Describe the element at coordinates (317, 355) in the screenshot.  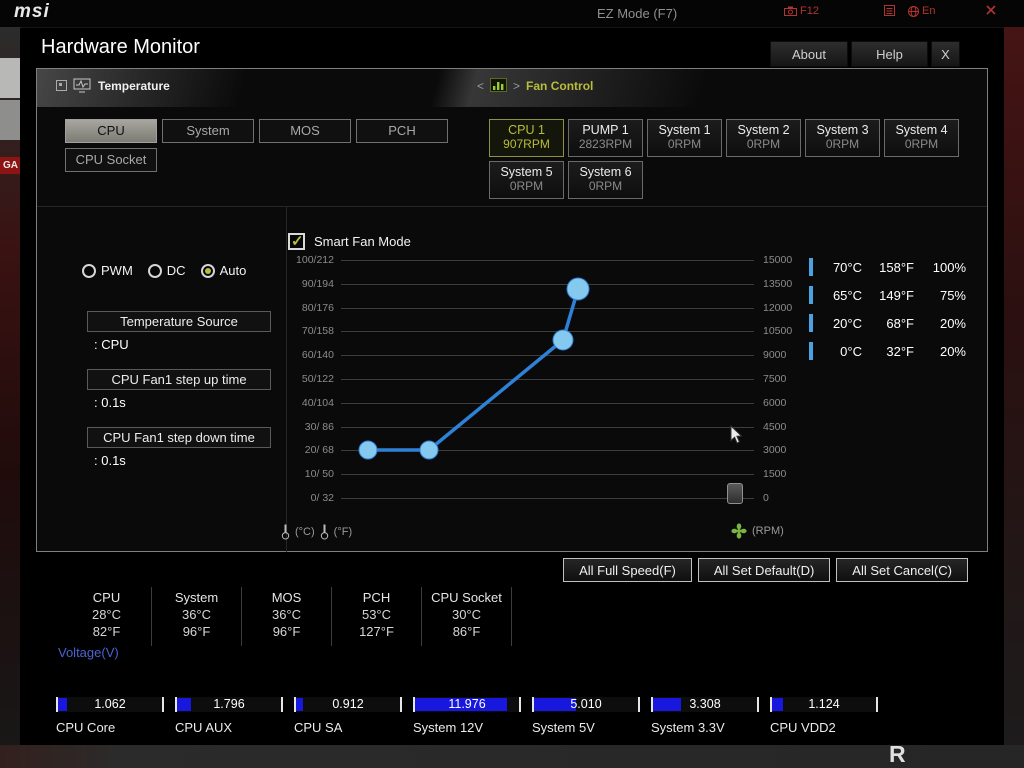
I see `y-axis-temp-label: 60/140` at that location.